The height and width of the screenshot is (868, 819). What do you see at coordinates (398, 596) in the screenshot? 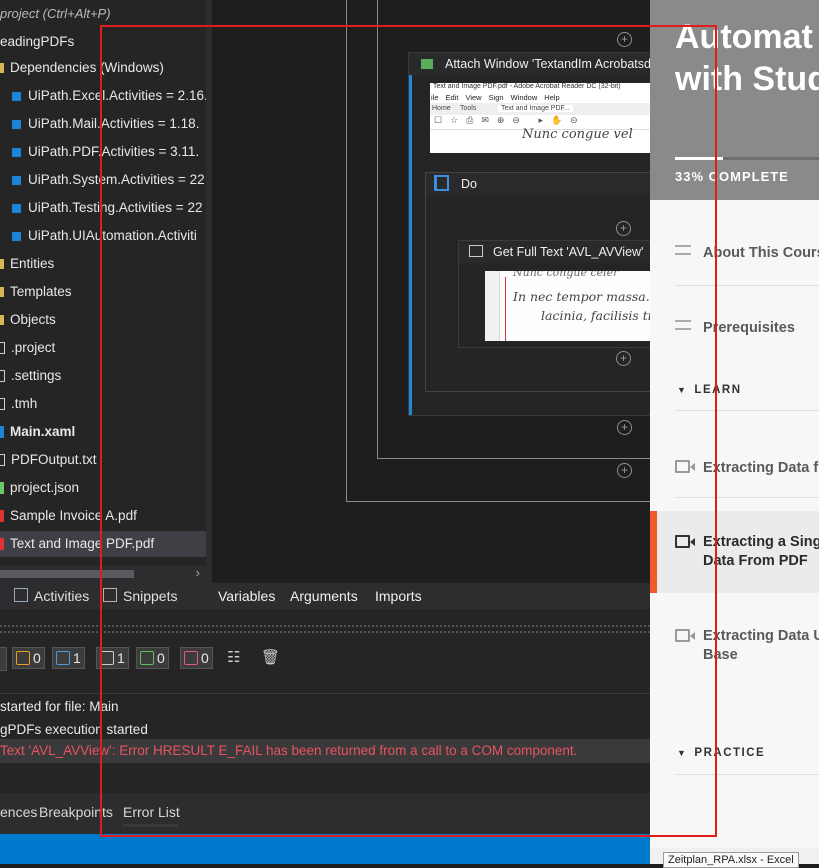
I see `tab-imports: Imports` at bounding box center [398, 596].